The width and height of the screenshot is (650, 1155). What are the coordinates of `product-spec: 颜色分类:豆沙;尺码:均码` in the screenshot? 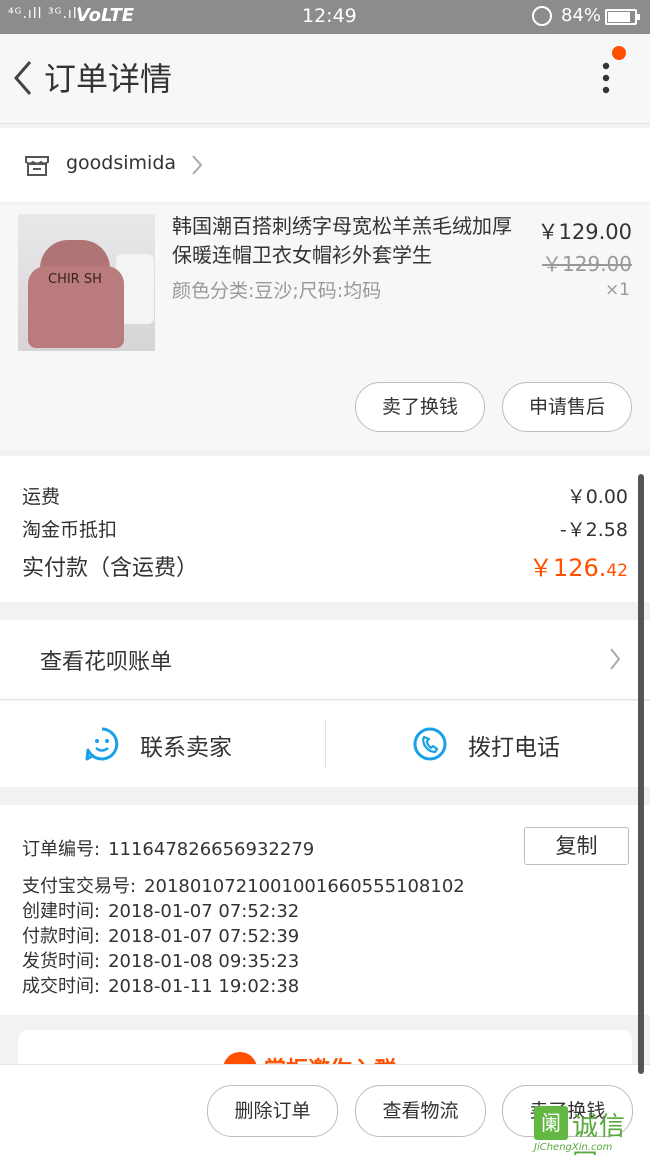 It's located at (277, 291).